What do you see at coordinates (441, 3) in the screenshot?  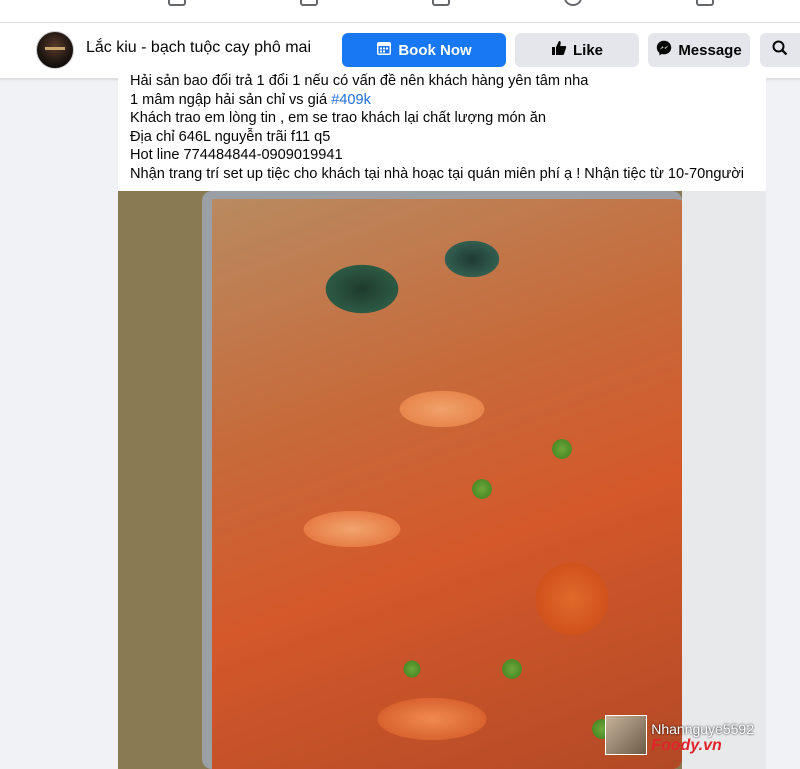 I see `marketplace-icon` at bounding box center [441, 3].